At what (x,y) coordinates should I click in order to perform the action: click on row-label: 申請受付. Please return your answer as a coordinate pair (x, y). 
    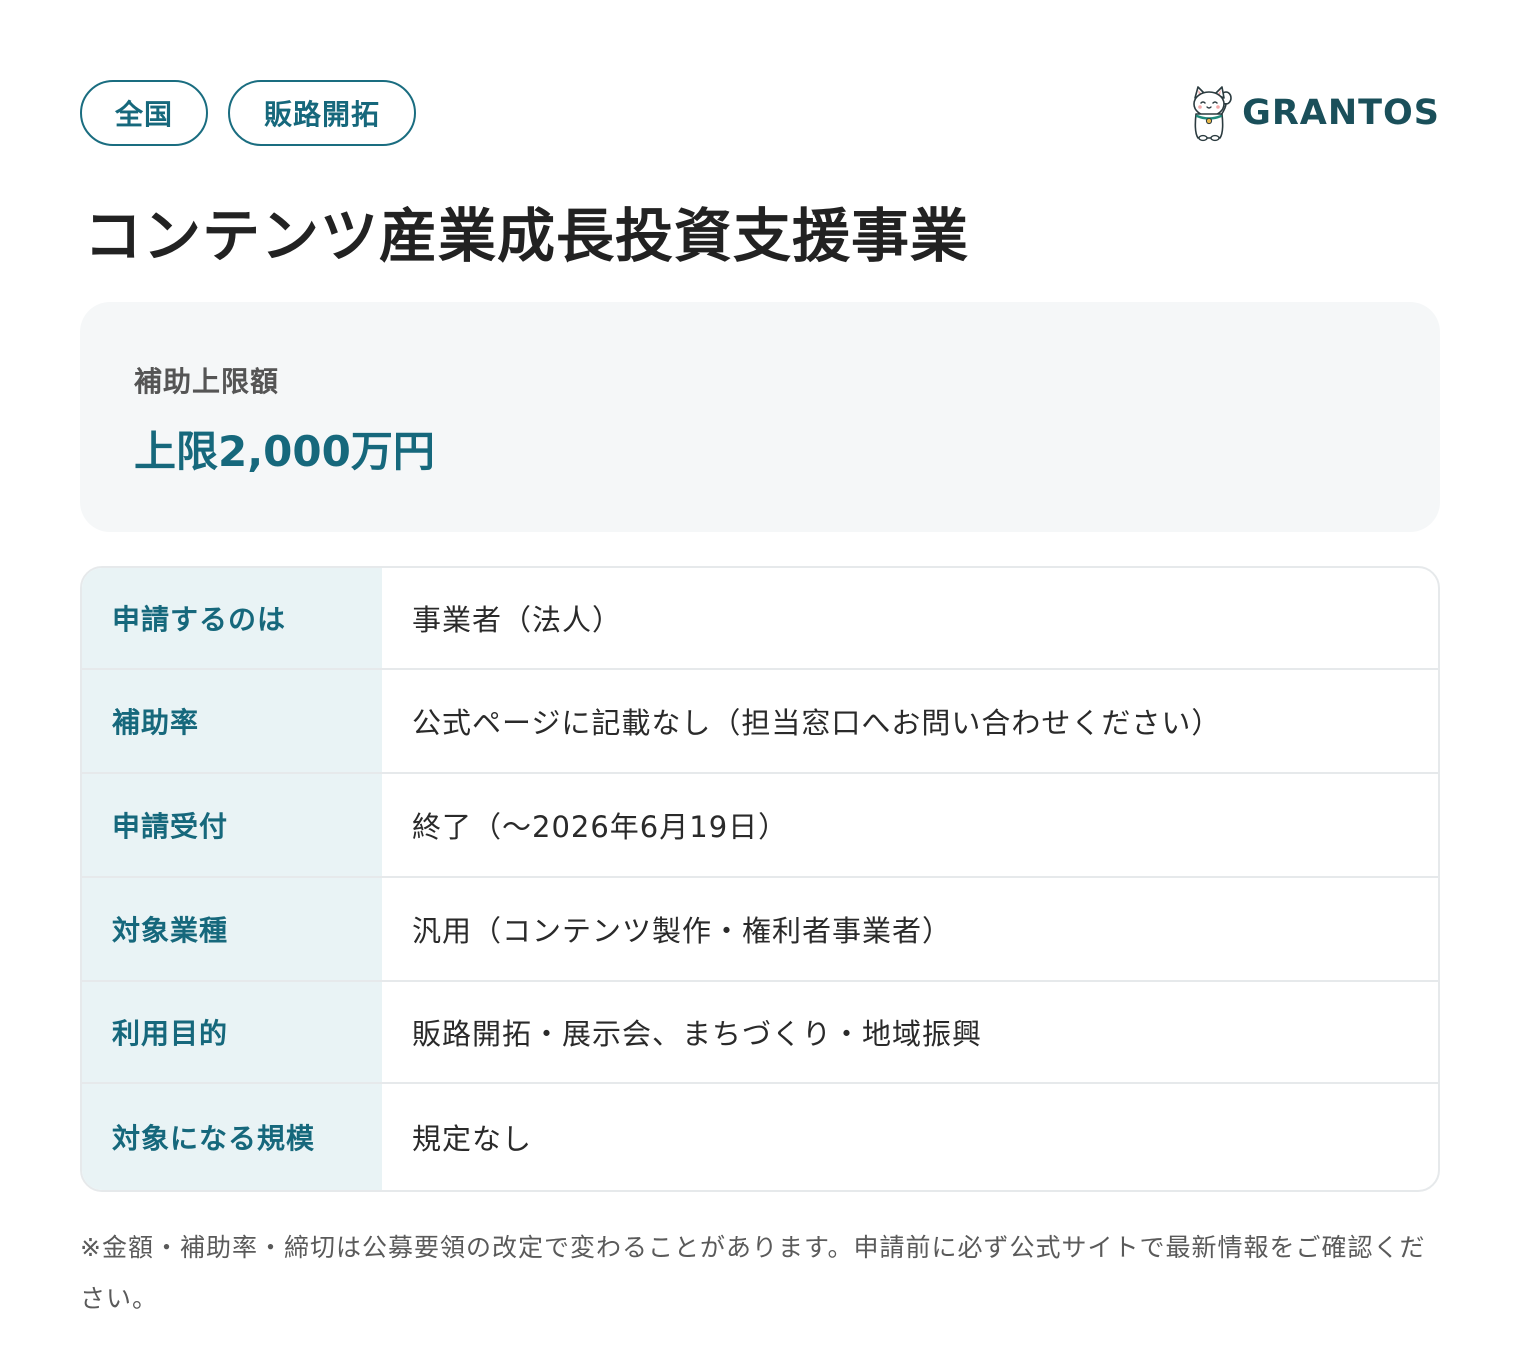
    Looking at the image, I should click on (232, 825).